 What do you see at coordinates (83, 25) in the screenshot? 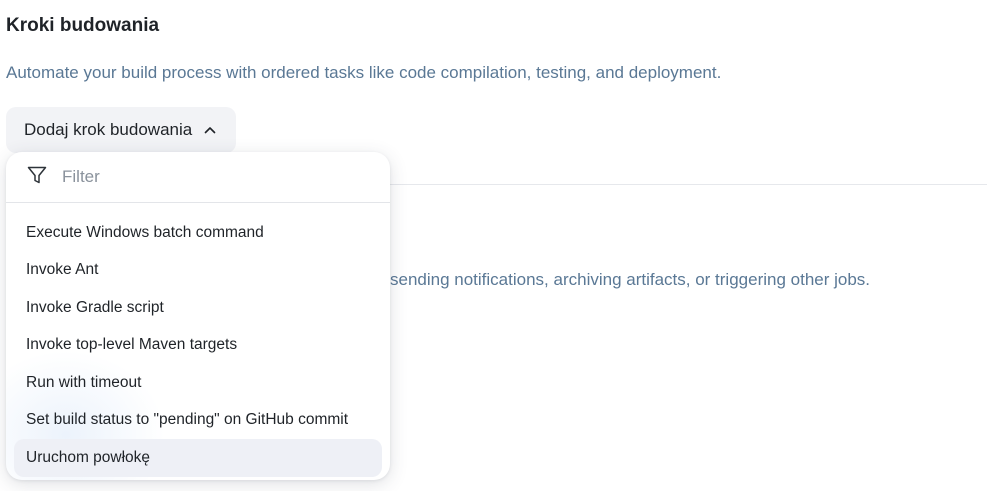
I see `section-title: Kroki budowania` at bounding box center [83, 25].